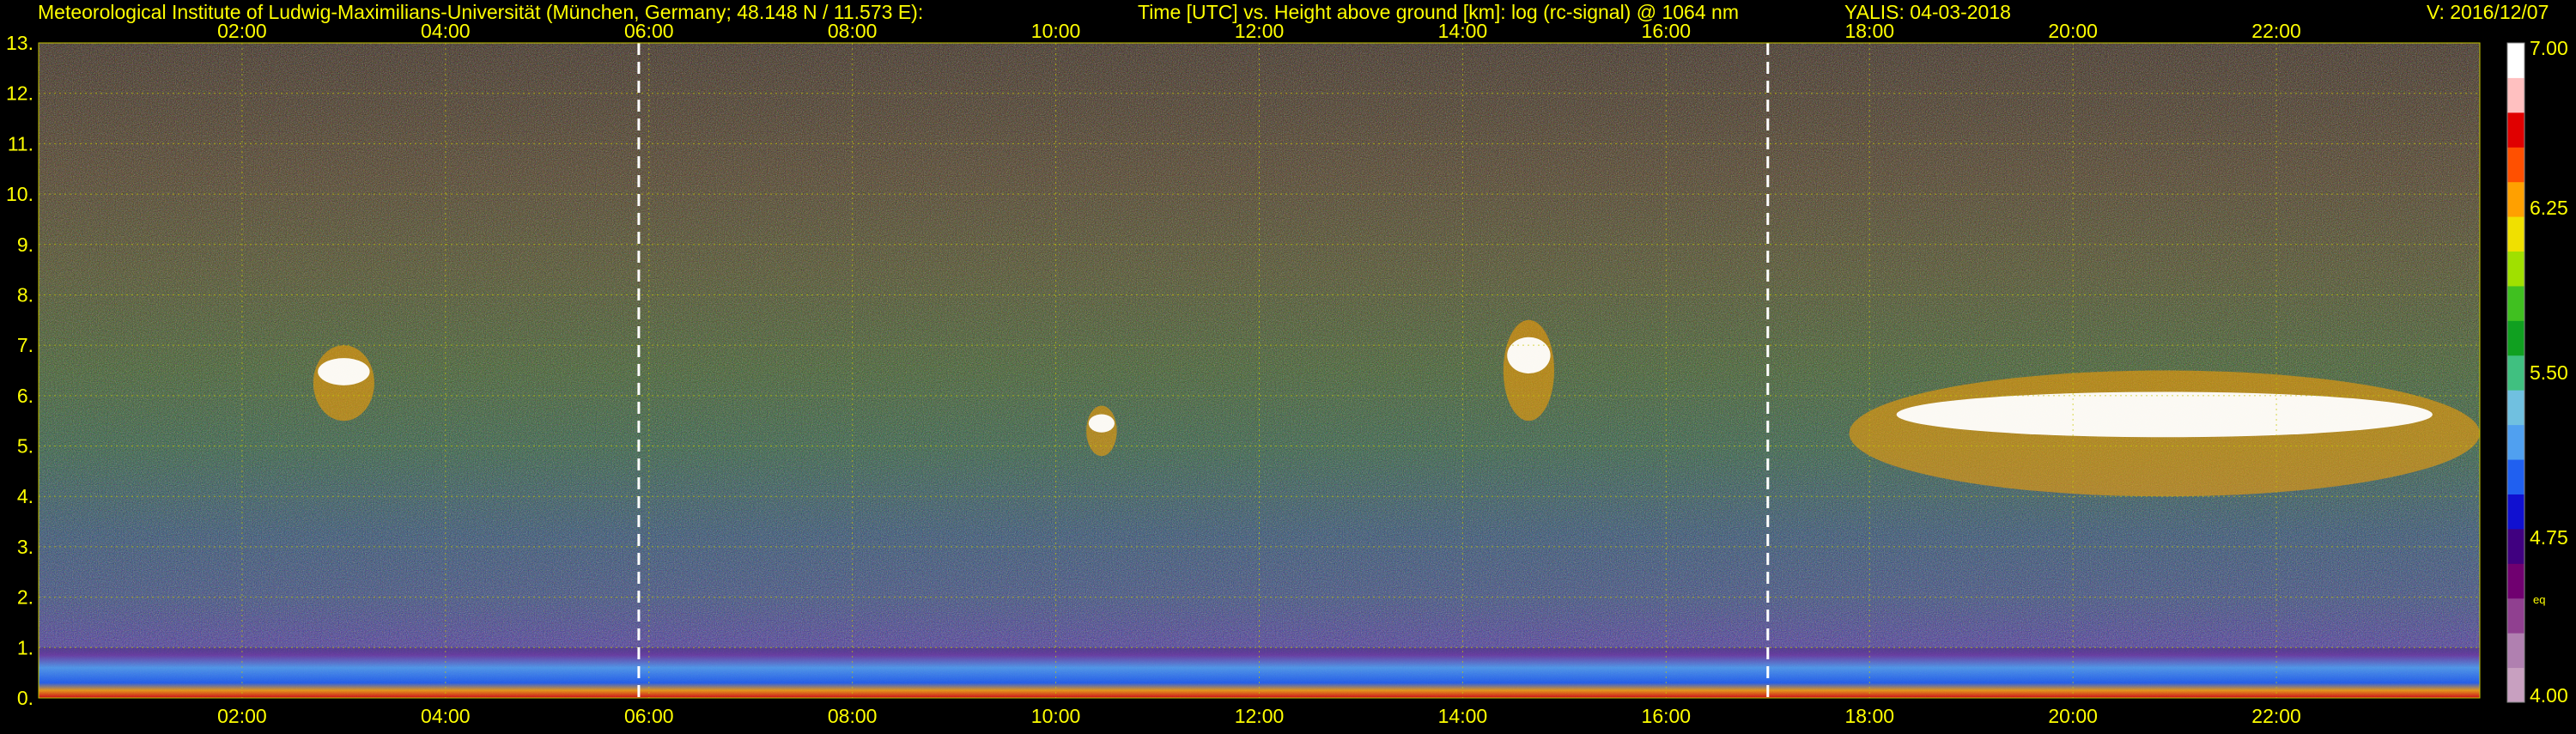 This screenshot has width=2576, height=734. Describe the element at coordinates (1463, 716) in the screenshot. I see `x-tick-label-bottom: 14:00` at that location.